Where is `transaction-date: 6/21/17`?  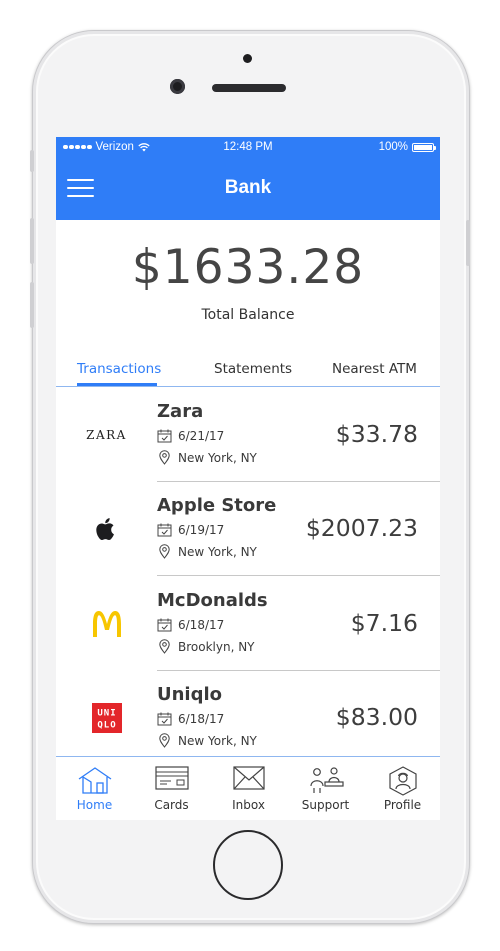
transaction-date: 6/21/17 is located at coordinates (190, 436).